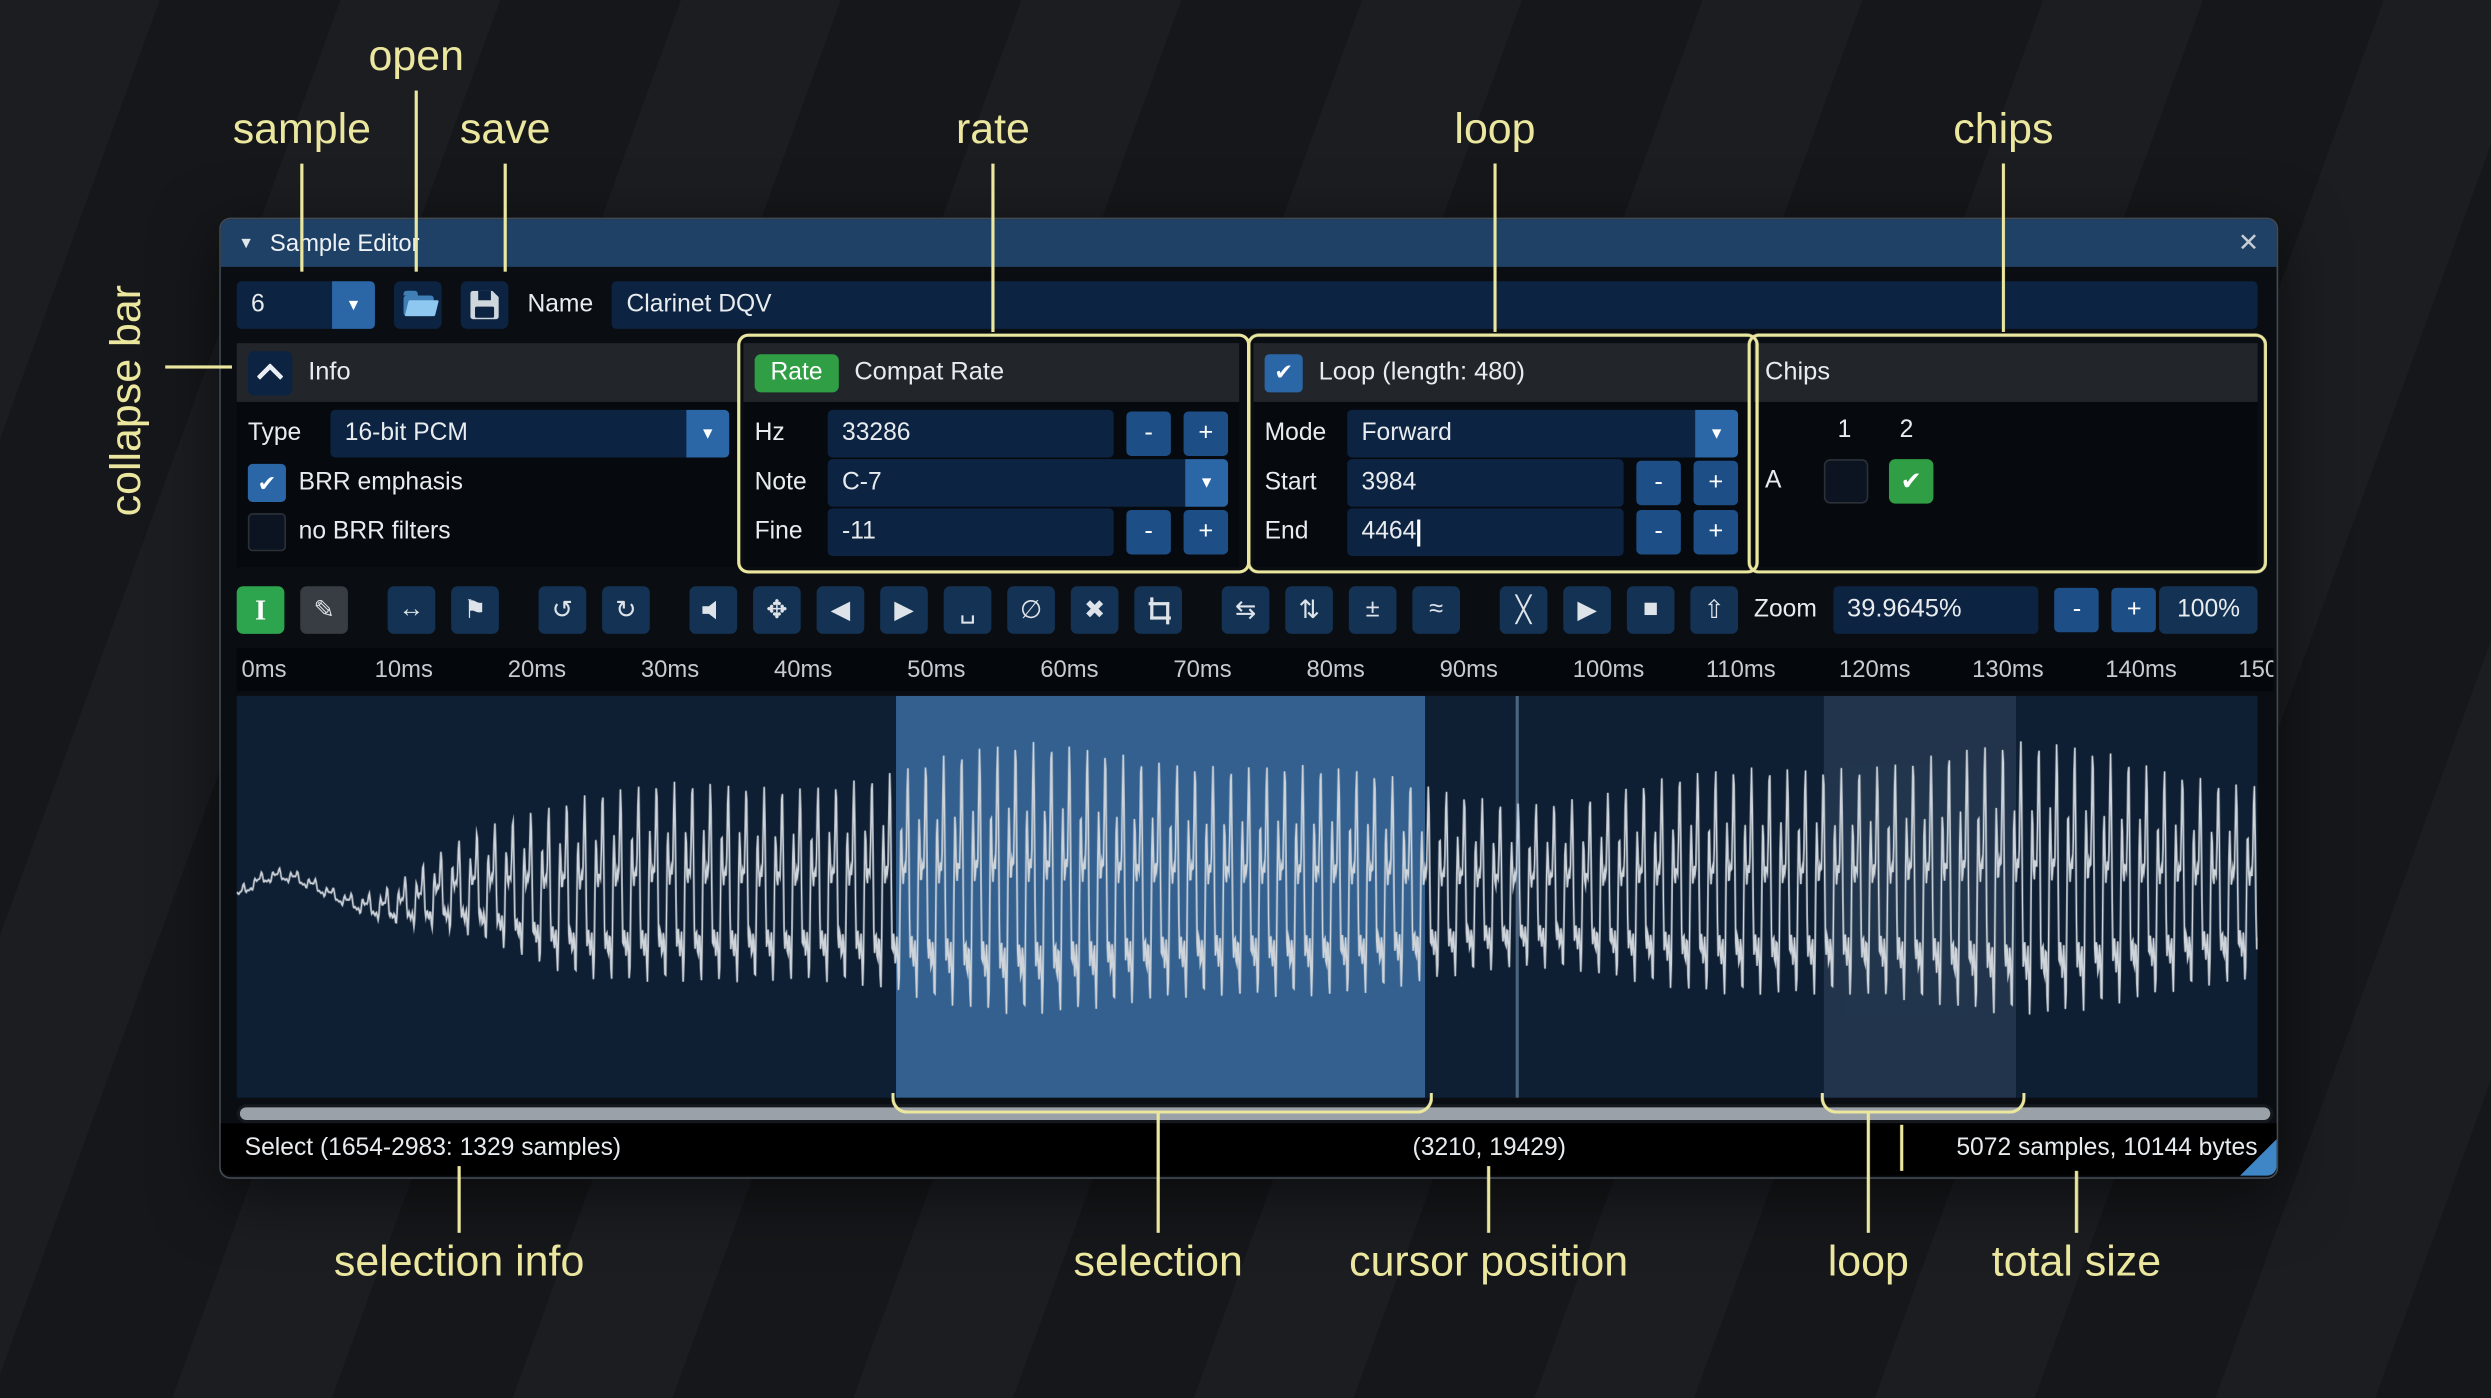 The image size is (2491, 1398). Describe the element at coordinates (324, 610) in the screenshot. I see `draw-mode-button: ✎` at that location.